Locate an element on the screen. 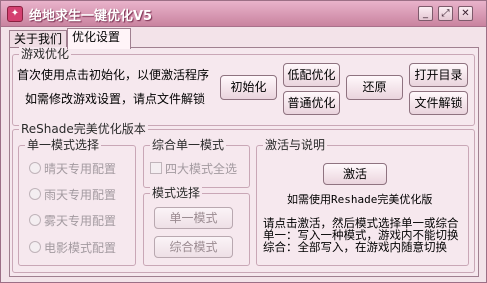 The width and height of the screenshot is (487, 283). init-button: 初始化 is located at coordinates (248, 87).